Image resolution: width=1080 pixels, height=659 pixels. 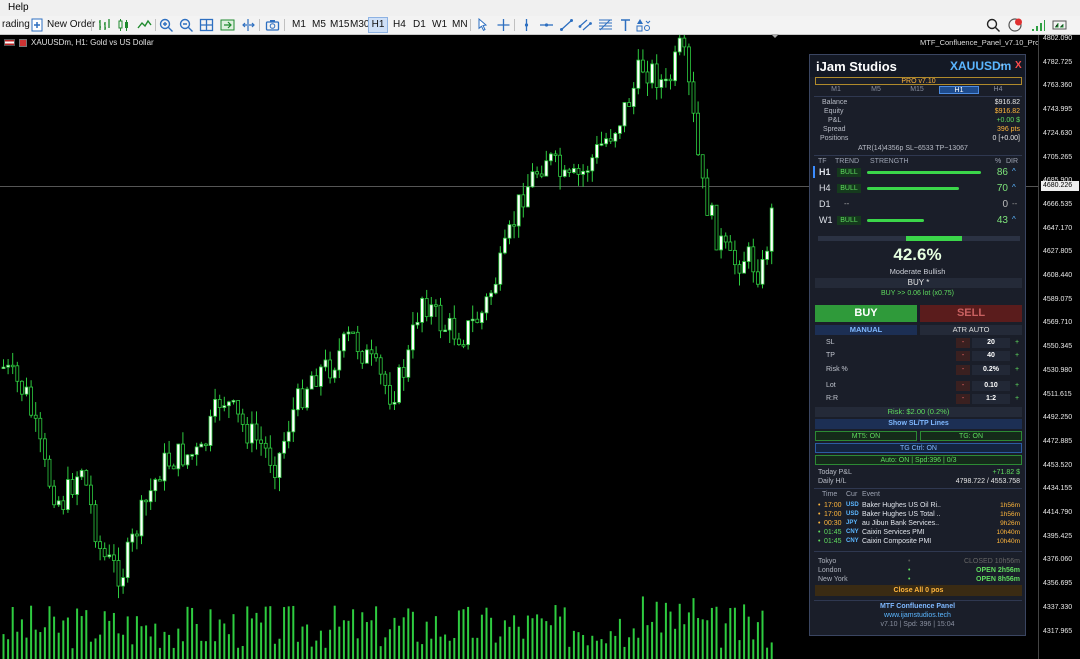 I want to click on fibonacci-icon, so click(x=605, y=25).